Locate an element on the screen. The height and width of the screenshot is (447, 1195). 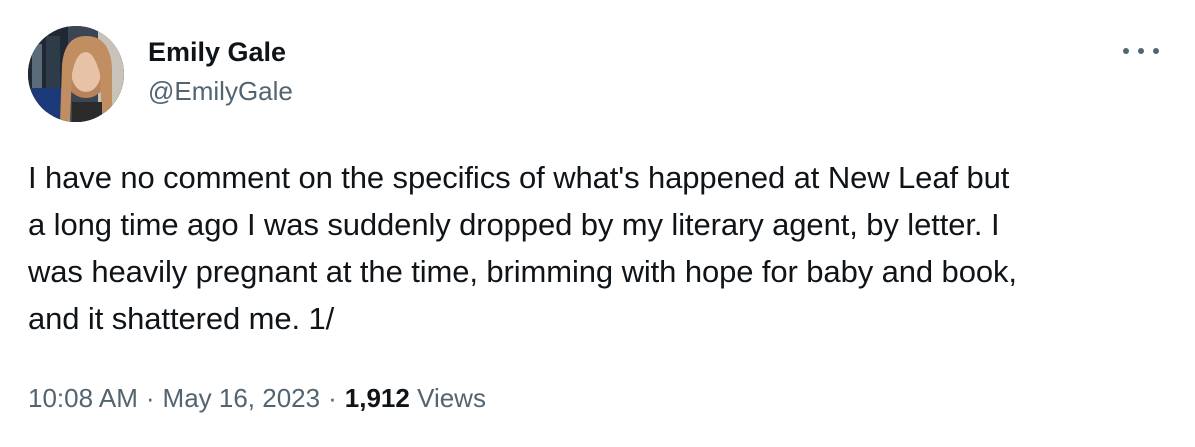
tweet-meta: 10:08 AM · May 16, 2023 · 1,912 Views is located at coordinates (257, 398).